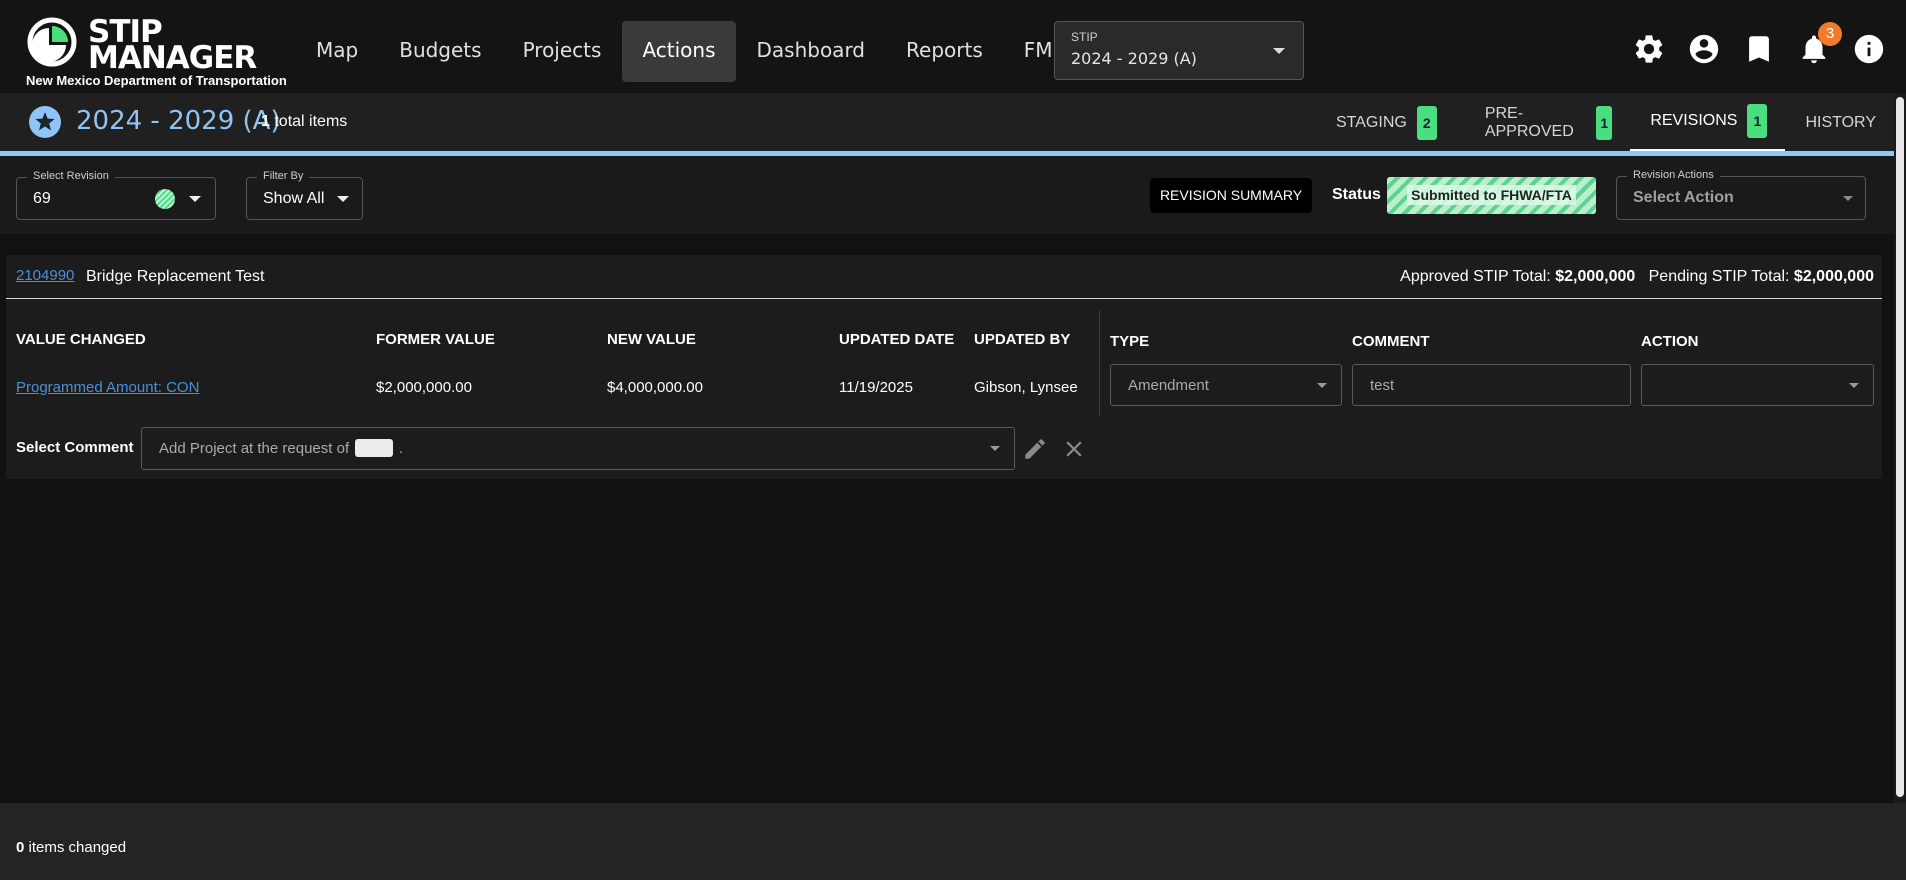 Image resolution: width=1906 pixels, height=880 pixels. What do you see at coordinates (1026, 387) in the screenshot?
I see `updated-by-cell: Gibson, Lynsee` at bounding box center [1026, 387].